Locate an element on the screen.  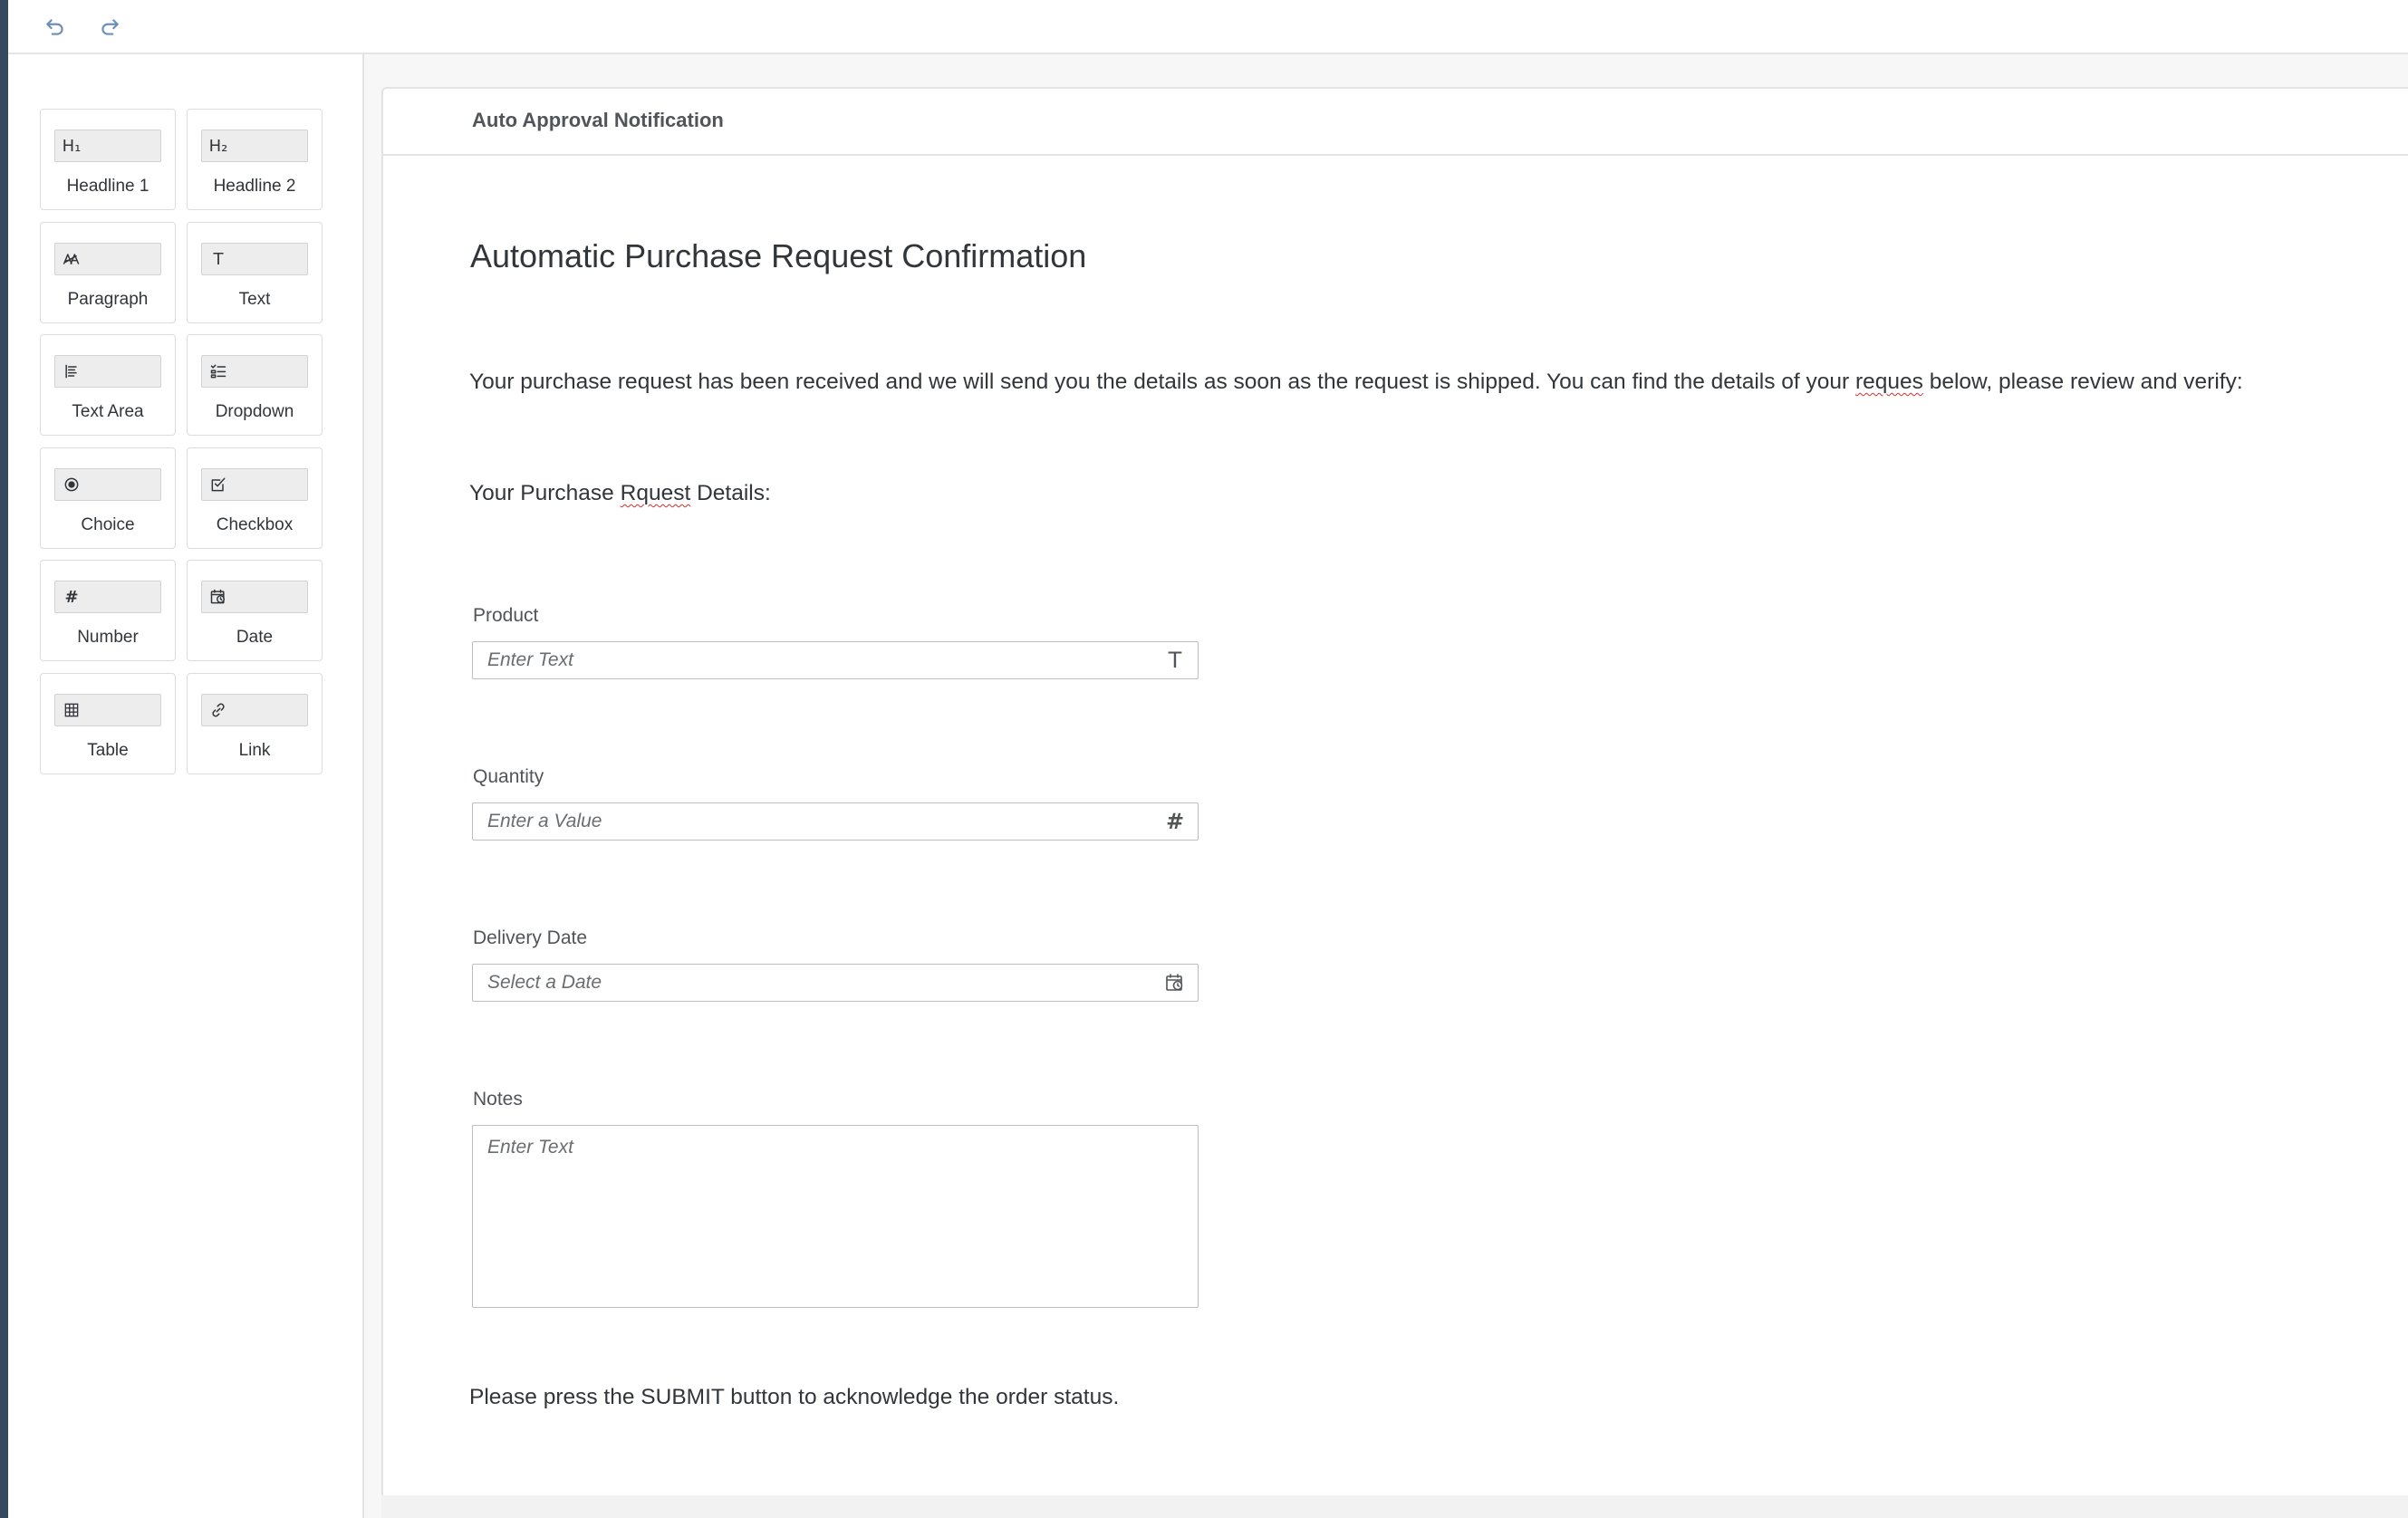
palette-item-label: Dropdown is located at coordinates (254, 411).